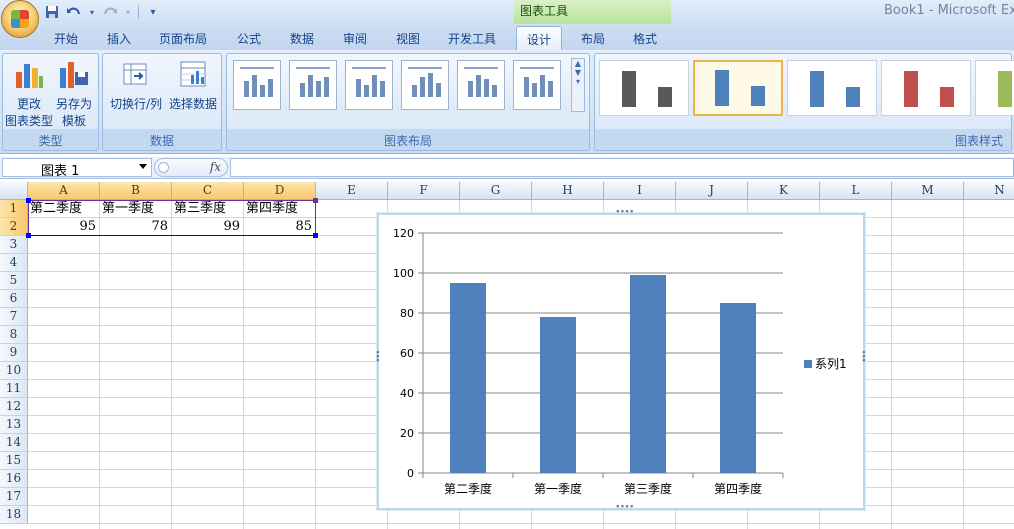 The width and height of the screenshot is (1014, 529). I want to click on row-header-4: 4, so click(14, 263).